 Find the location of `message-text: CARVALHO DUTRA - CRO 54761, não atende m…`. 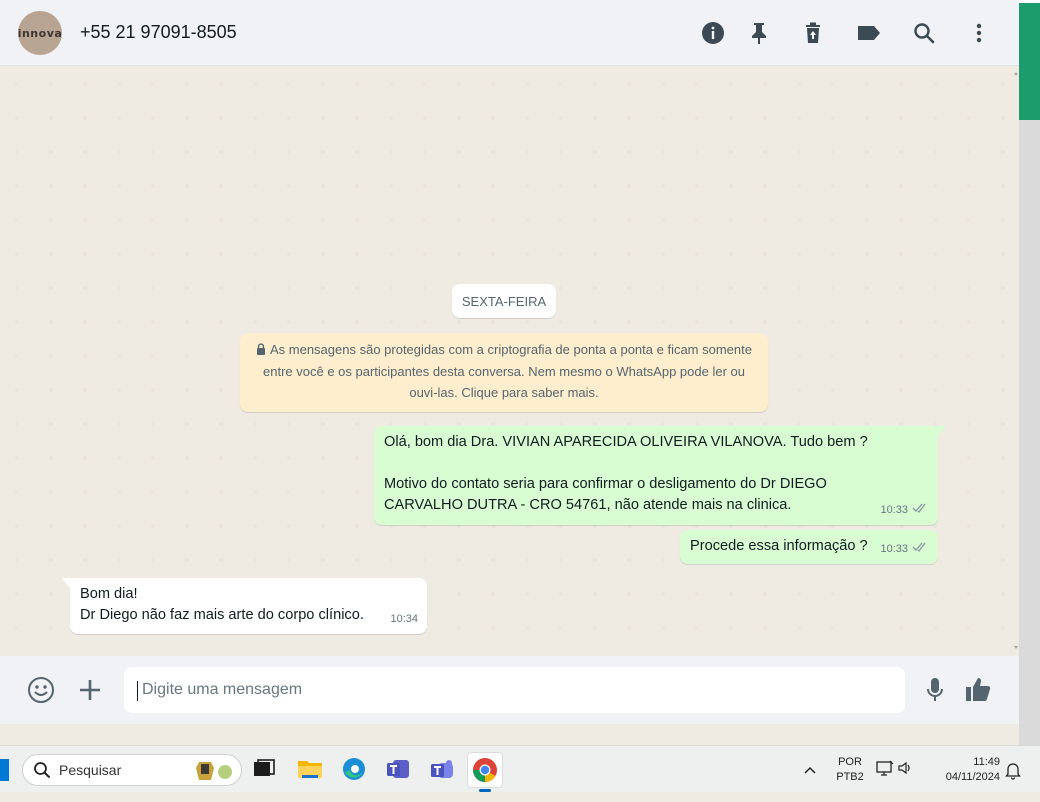

message-text: CARVALHO DUTRA - CRO 54761, não atende m… is located at coordinates (588, 505).